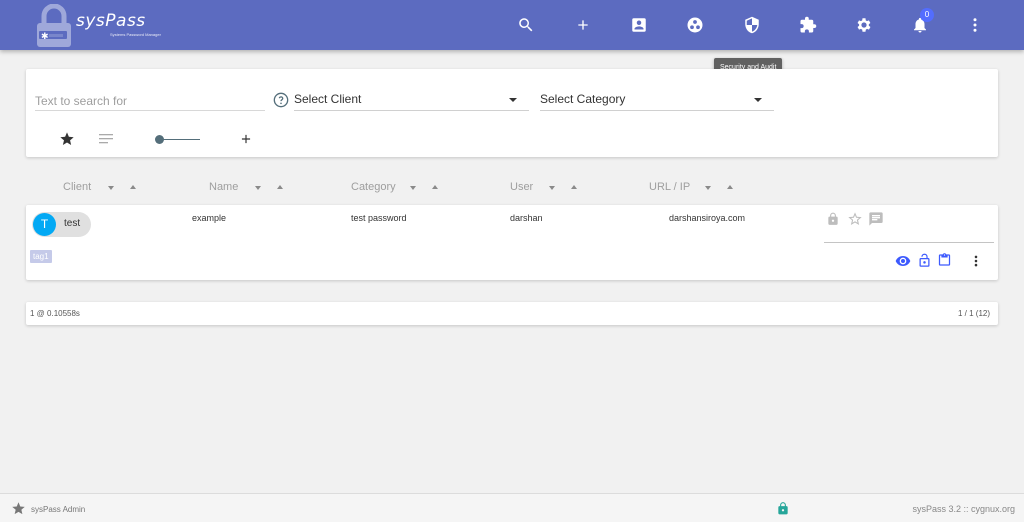 The image size is (1024, 522). I want to click on category-select: Select Category, so click(657, 100).